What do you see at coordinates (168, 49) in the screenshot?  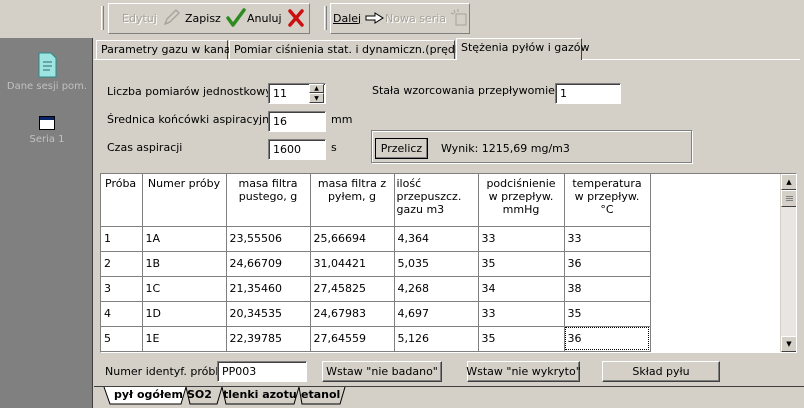 I see `tab-gas-parameters: Parametry gazu w kanale` at bounding box center [168, 49].